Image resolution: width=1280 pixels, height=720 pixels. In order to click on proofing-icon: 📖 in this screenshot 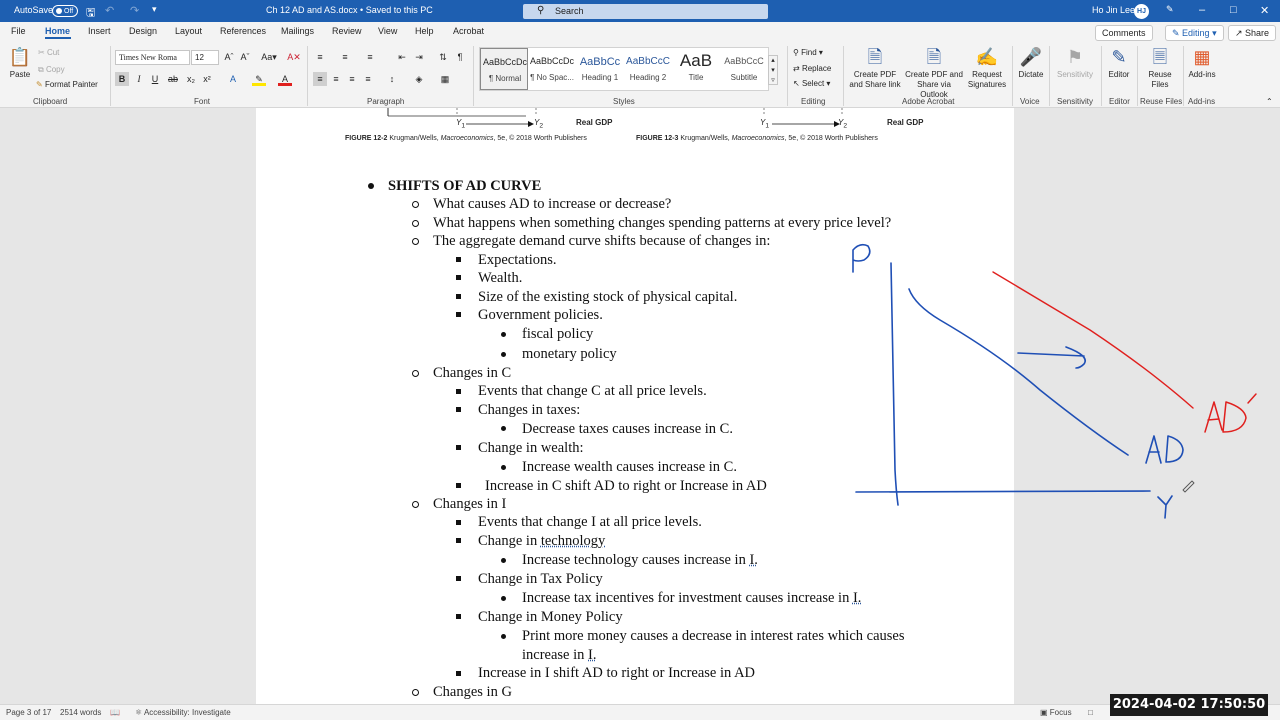, I will do `click(115, 712)`.